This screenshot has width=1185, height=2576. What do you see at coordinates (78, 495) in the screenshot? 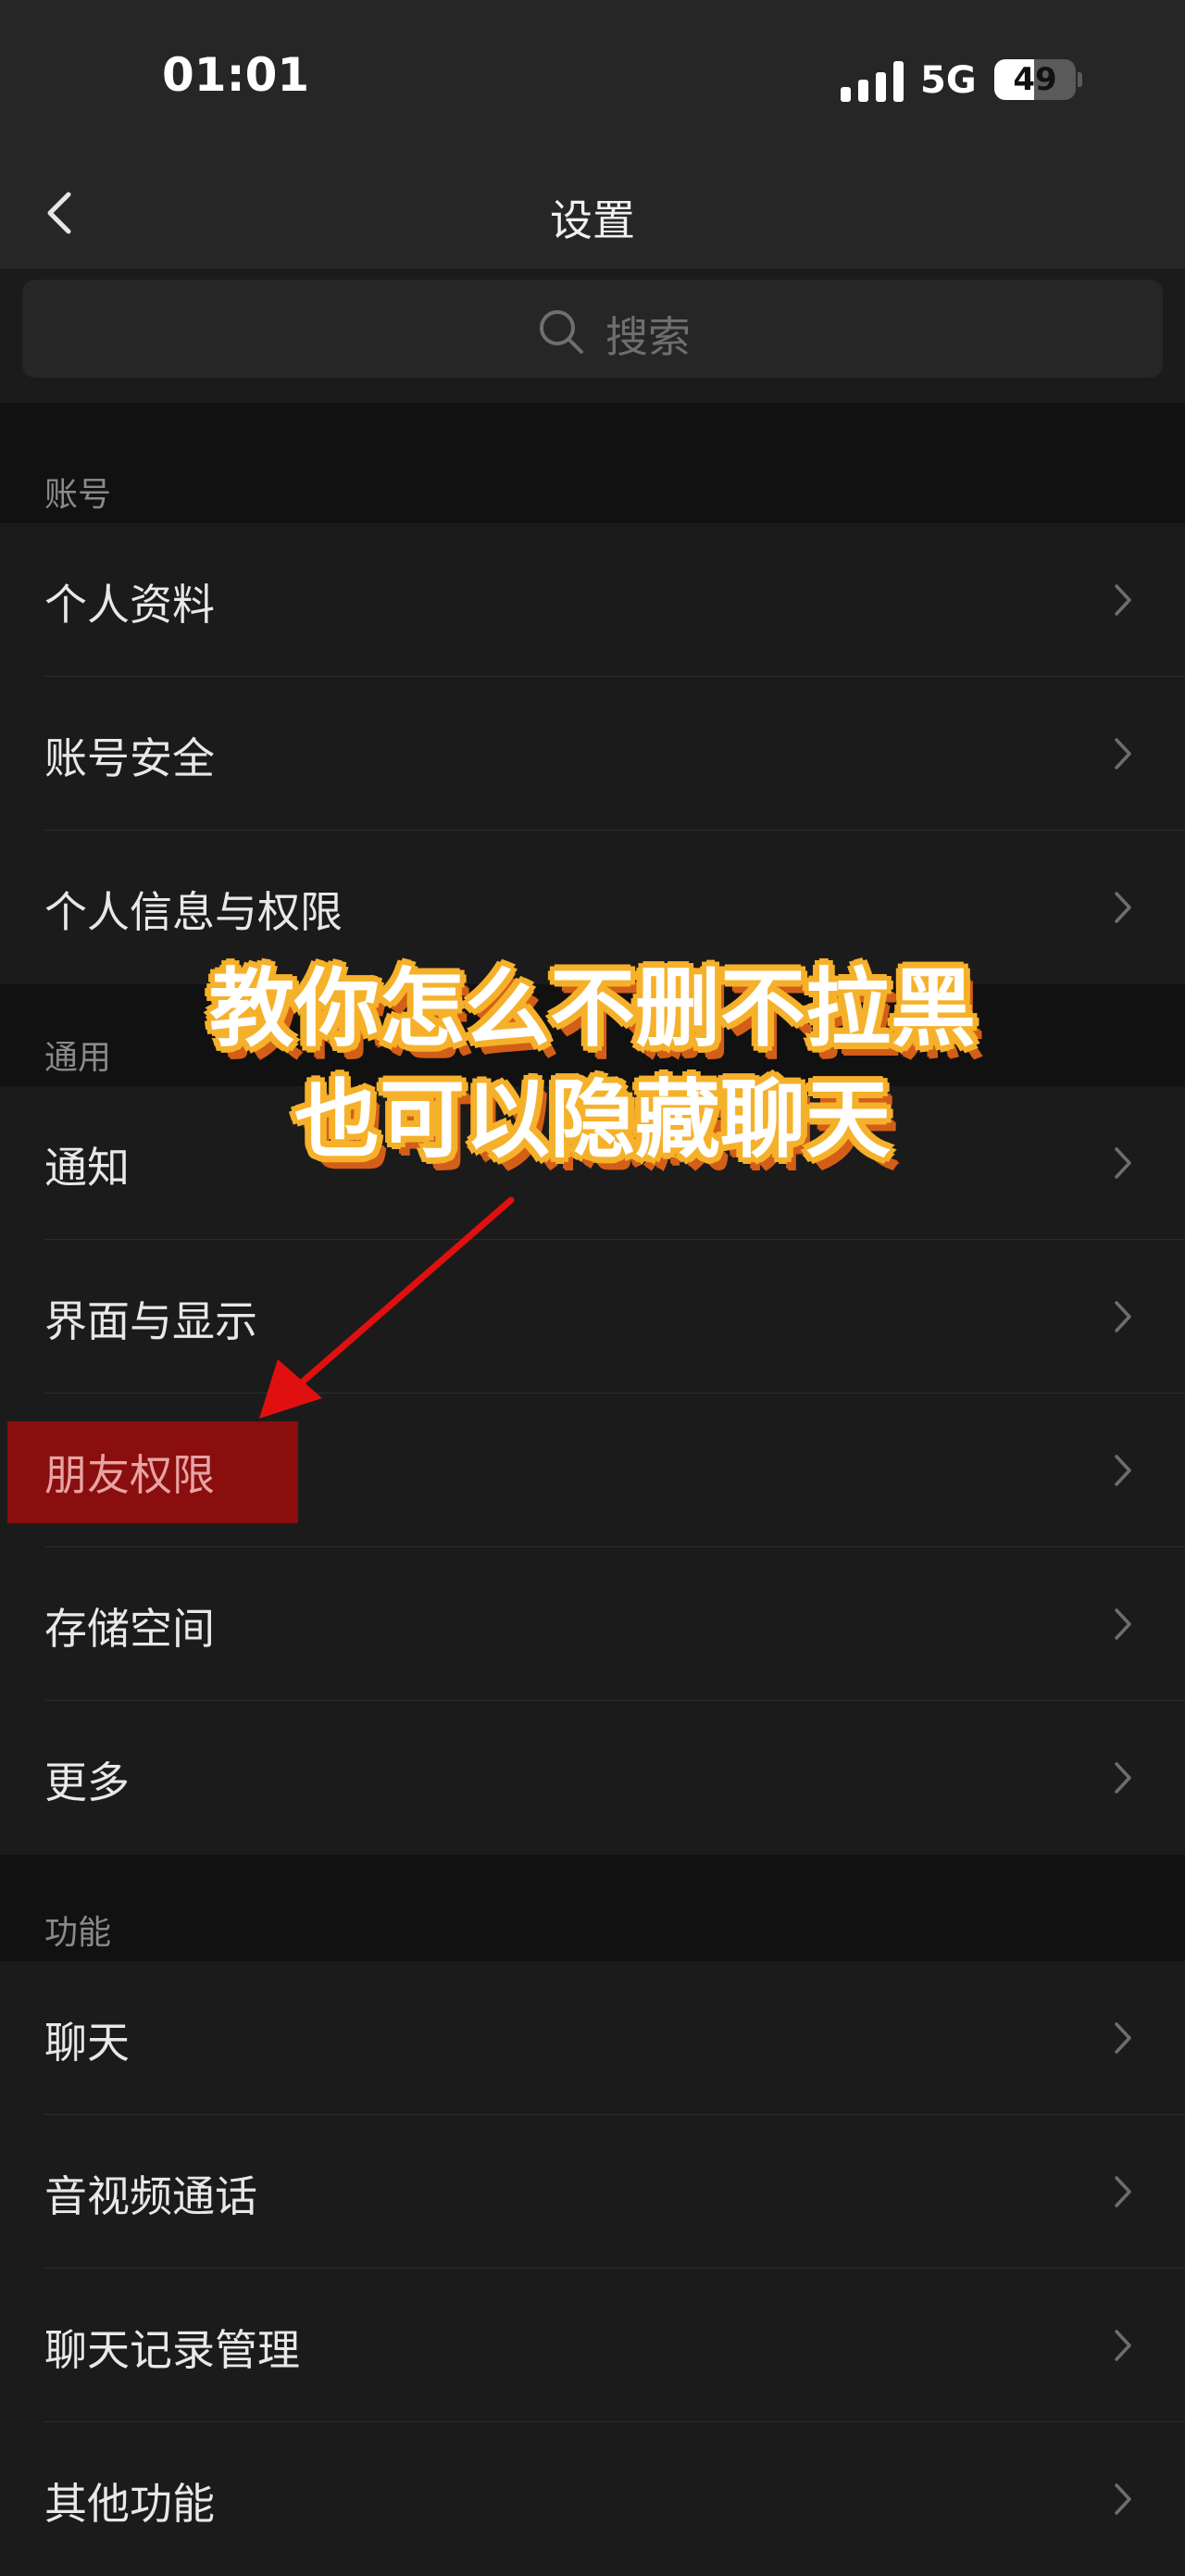
I see `section-label: 账号` at bounding box center [78, 495].